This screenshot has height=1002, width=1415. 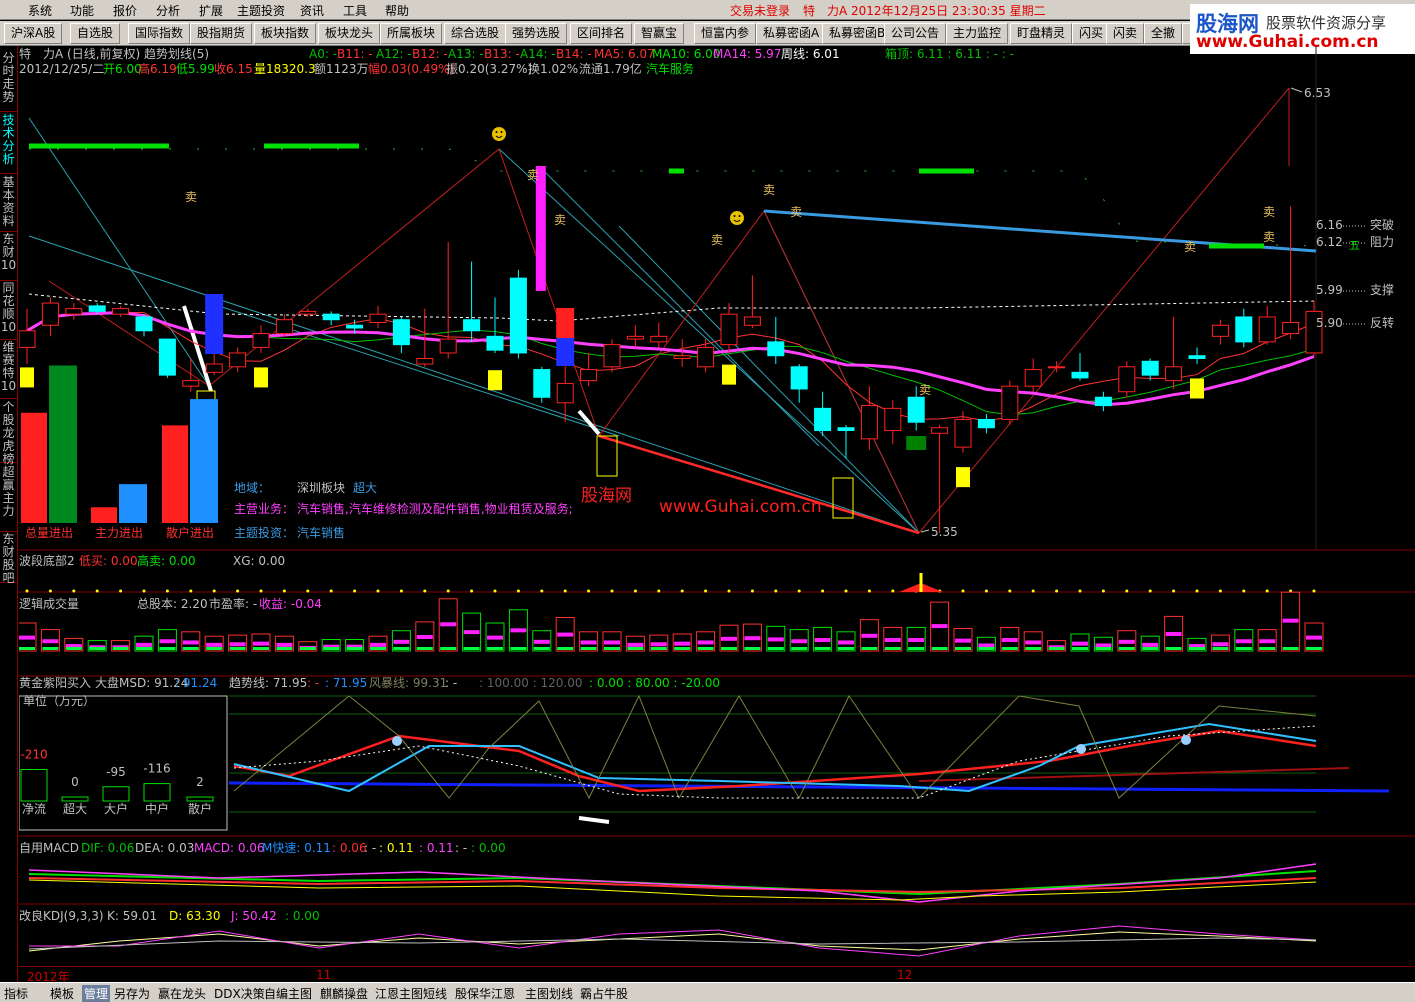 What do you see at coordinates (221, 33) in the screenshot?
I see `toolbar-button: 股指期货` at bounding box center [221, 33].